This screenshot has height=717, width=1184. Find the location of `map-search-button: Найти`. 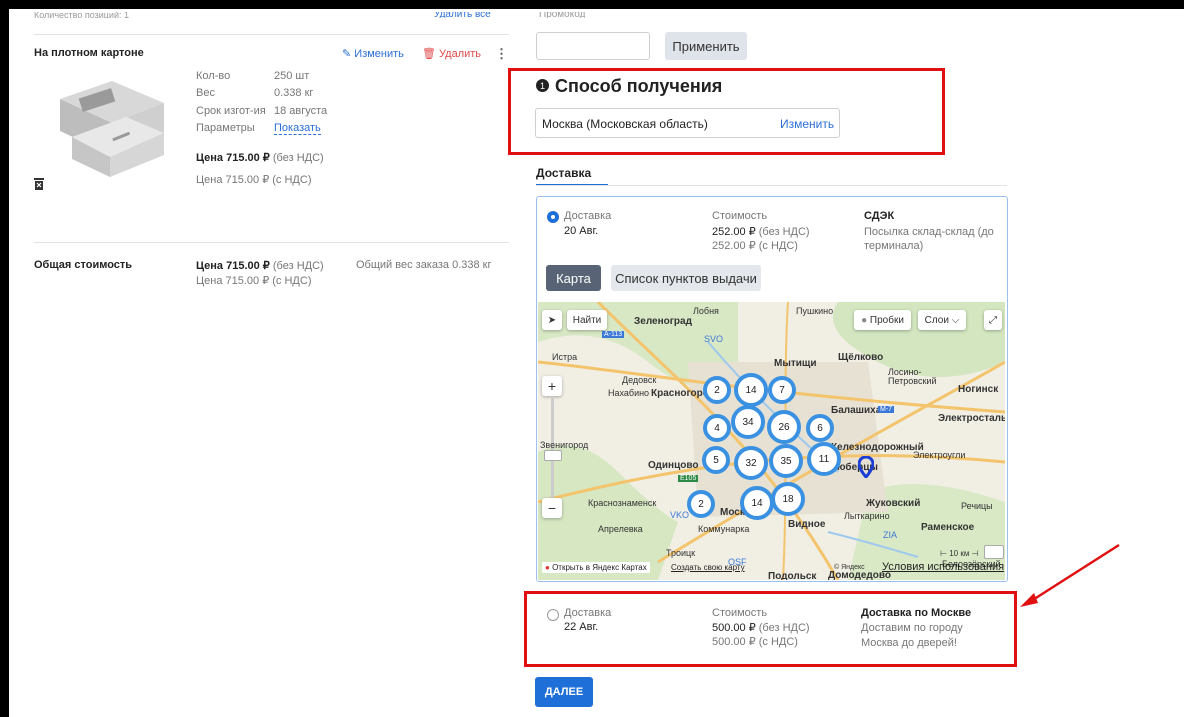

map-search-button: Найти is located at coordinates (587, 320).